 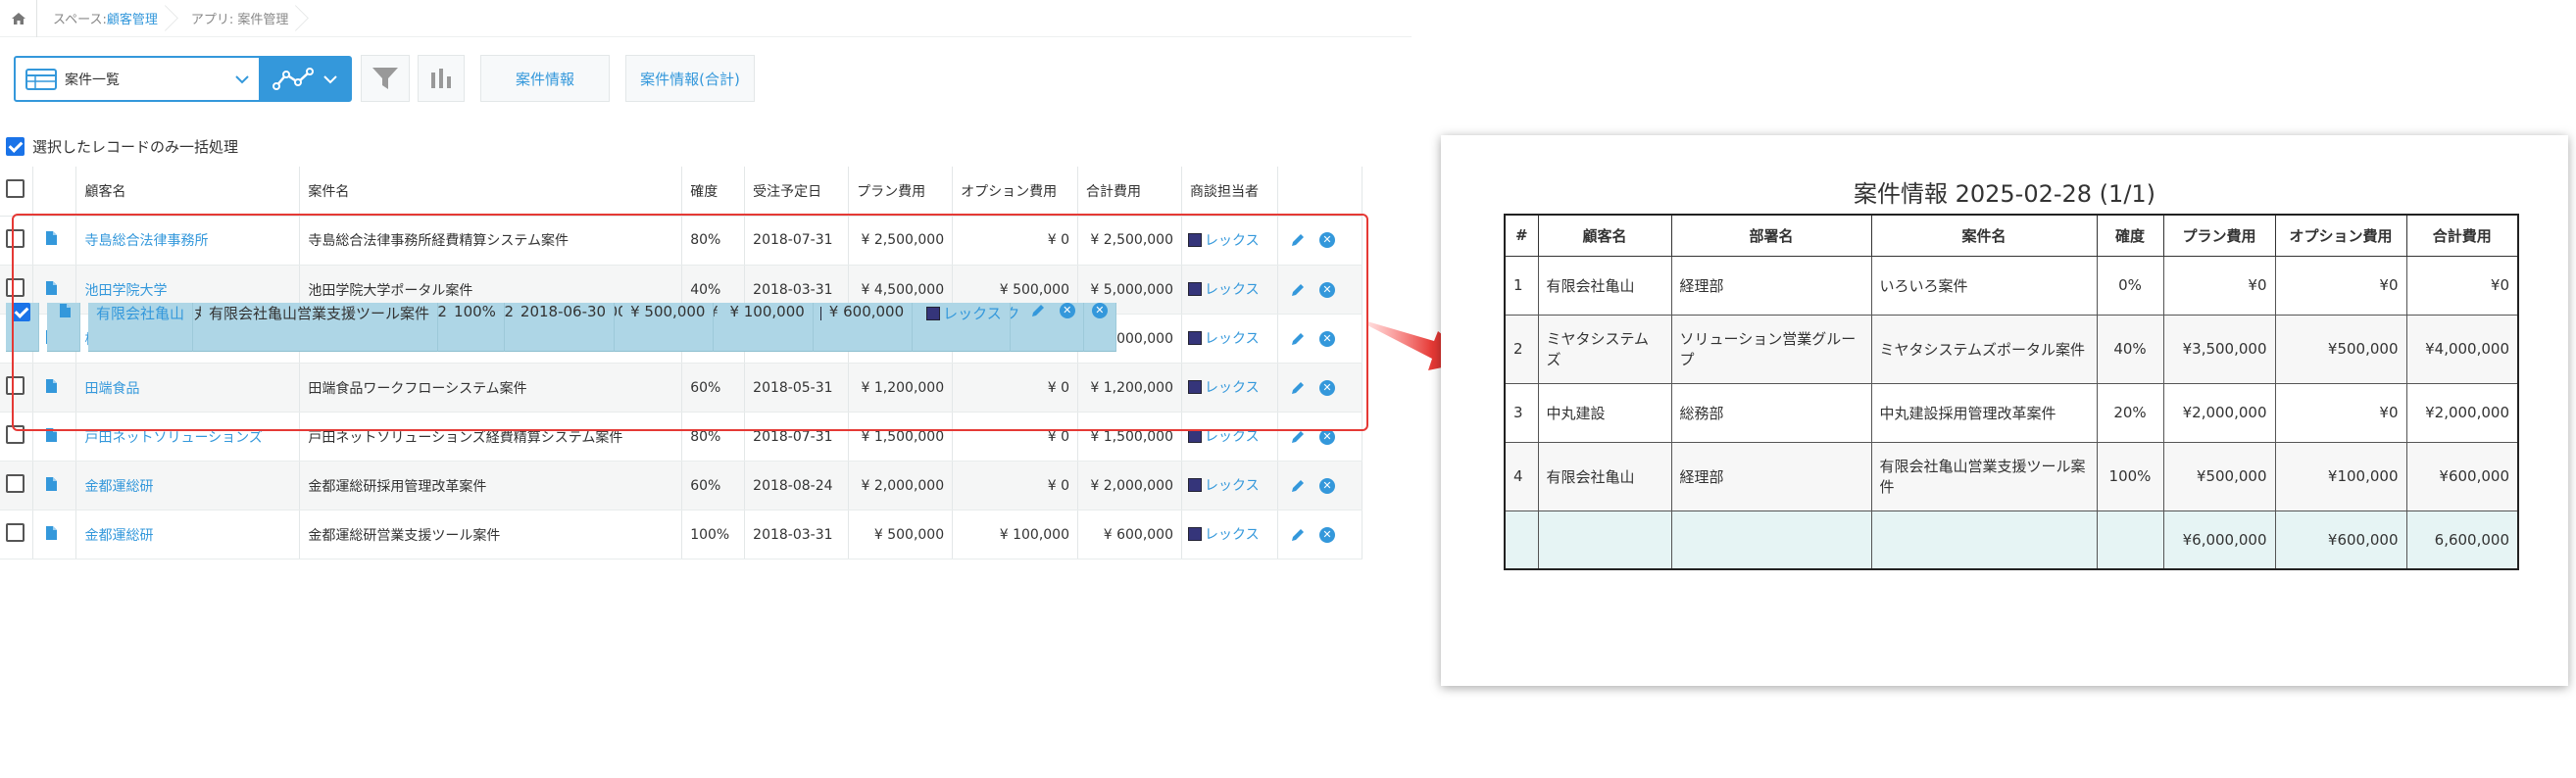 I want to click on preview-title: 案件情報 2025-02-28 (1/1), so click(x=2004, y=194).